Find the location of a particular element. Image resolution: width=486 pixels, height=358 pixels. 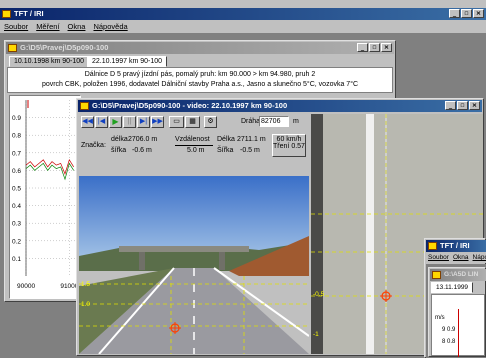

second-menu-soubor: Soubor is located at coordinates (438, 257).